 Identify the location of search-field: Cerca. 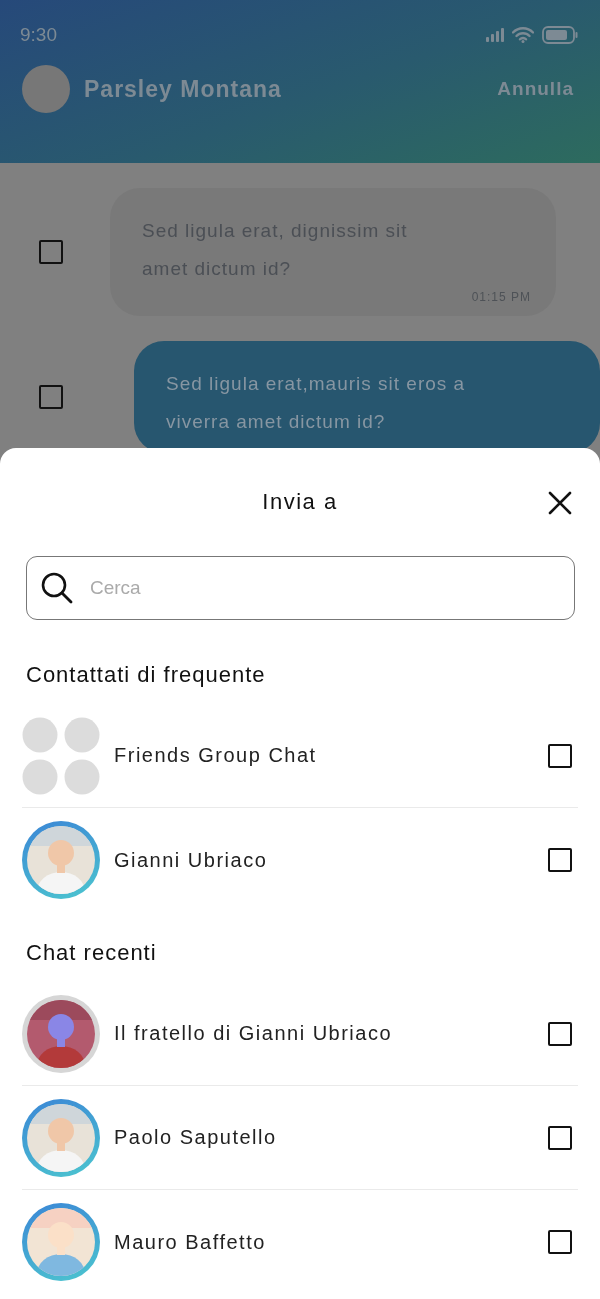
(300, 588).